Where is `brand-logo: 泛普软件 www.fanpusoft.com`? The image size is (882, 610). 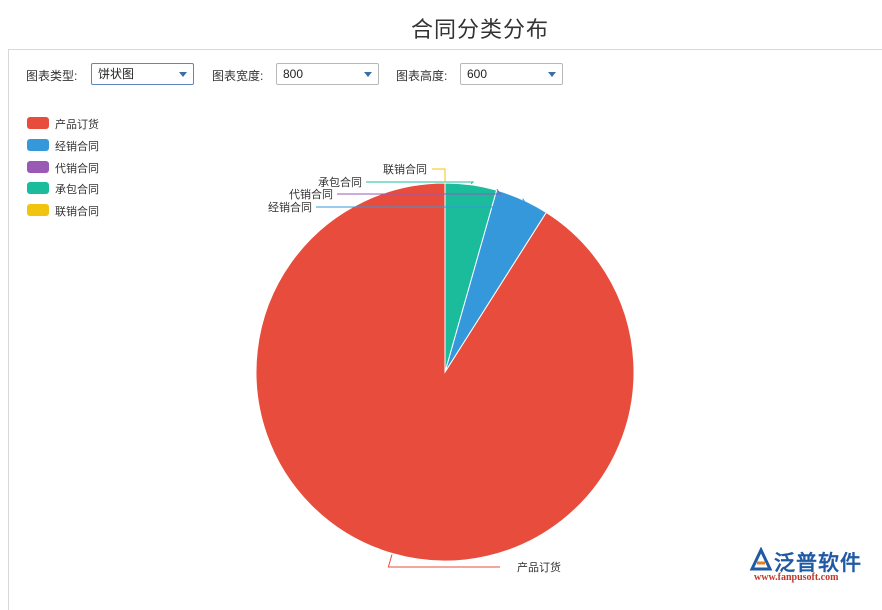
brand-logo: 泛普软件 www.fanpusoft.com is located at coordinates (811, 565).